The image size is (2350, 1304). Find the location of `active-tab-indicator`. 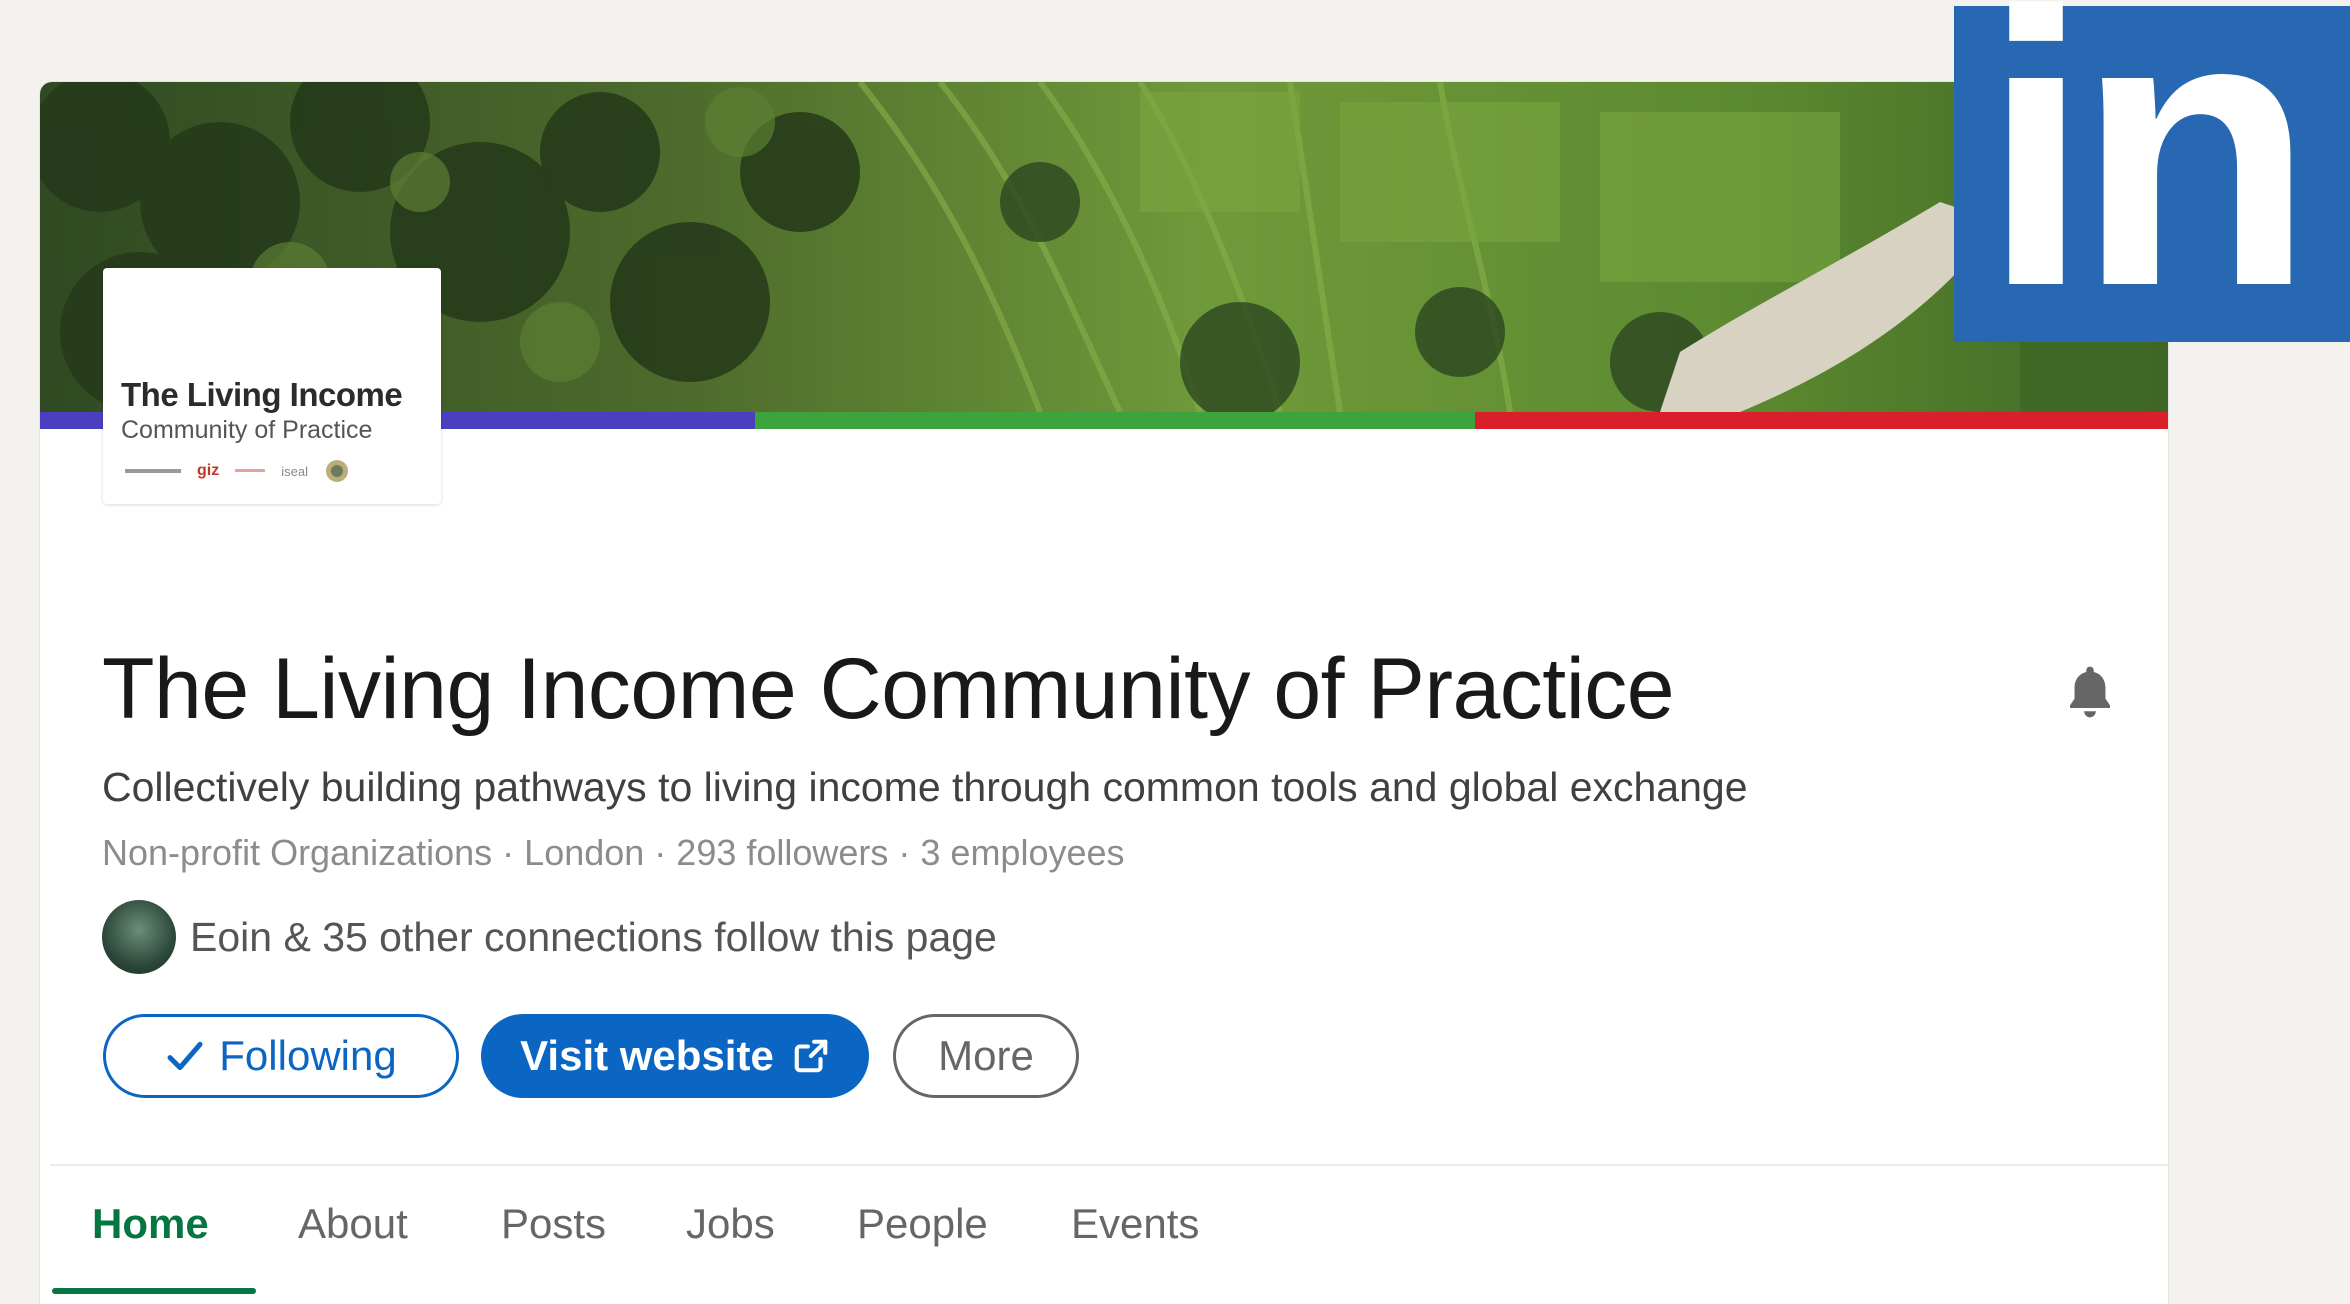

active-tab-indicator is located at coordinates (154, 1291).